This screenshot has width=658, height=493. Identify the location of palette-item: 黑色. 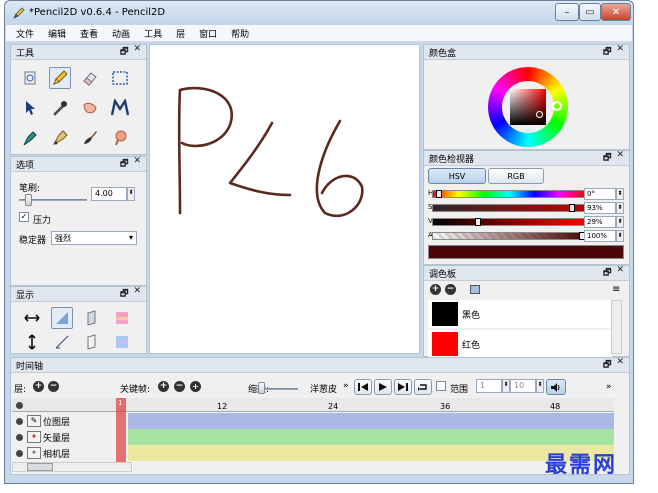
(520, 314).